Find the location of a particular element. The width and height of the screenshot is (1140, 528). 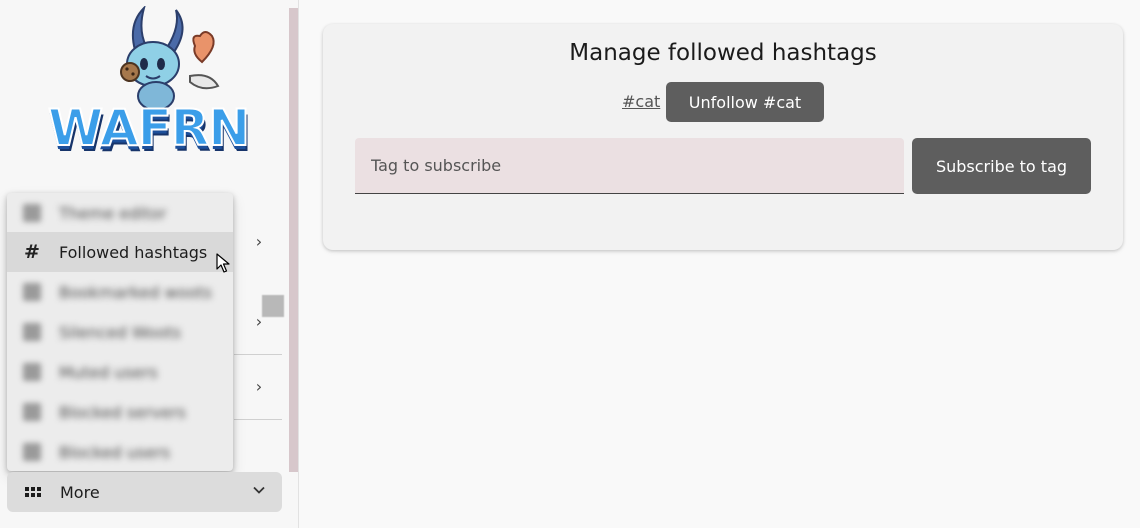

menu-item-blocked-servers: Blocked servers is located at coordinates (120, 412).